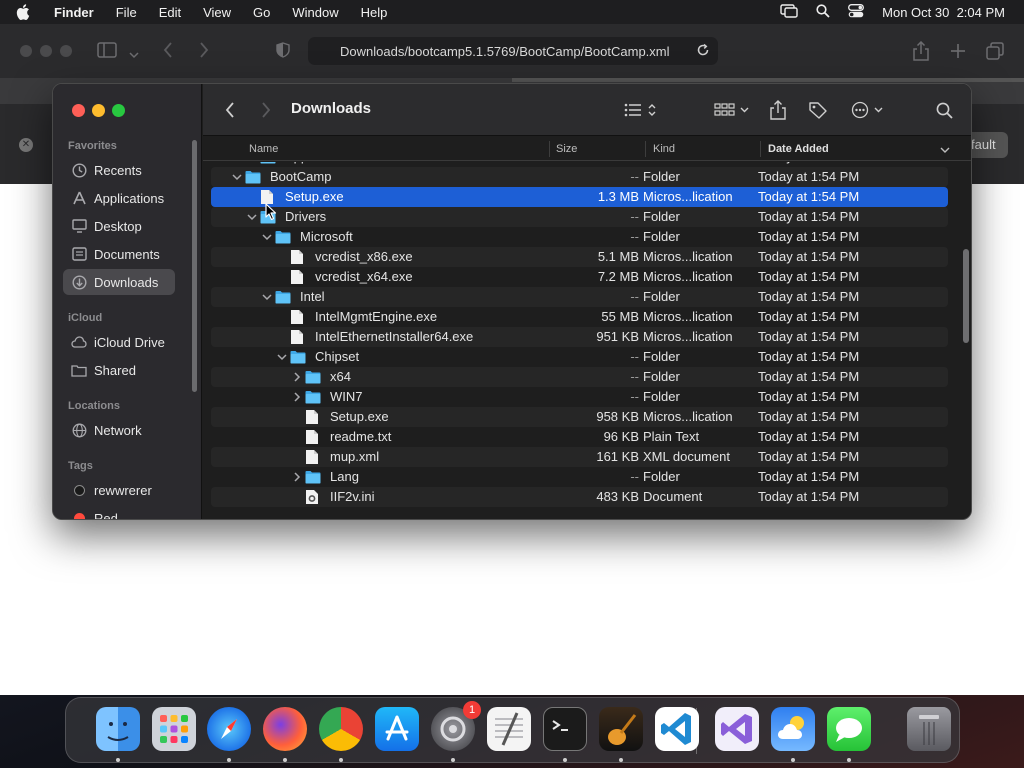  Describe the element at coordinates (798, 149) in the screenshot. I see `column-date-added: Date Added` at that location.